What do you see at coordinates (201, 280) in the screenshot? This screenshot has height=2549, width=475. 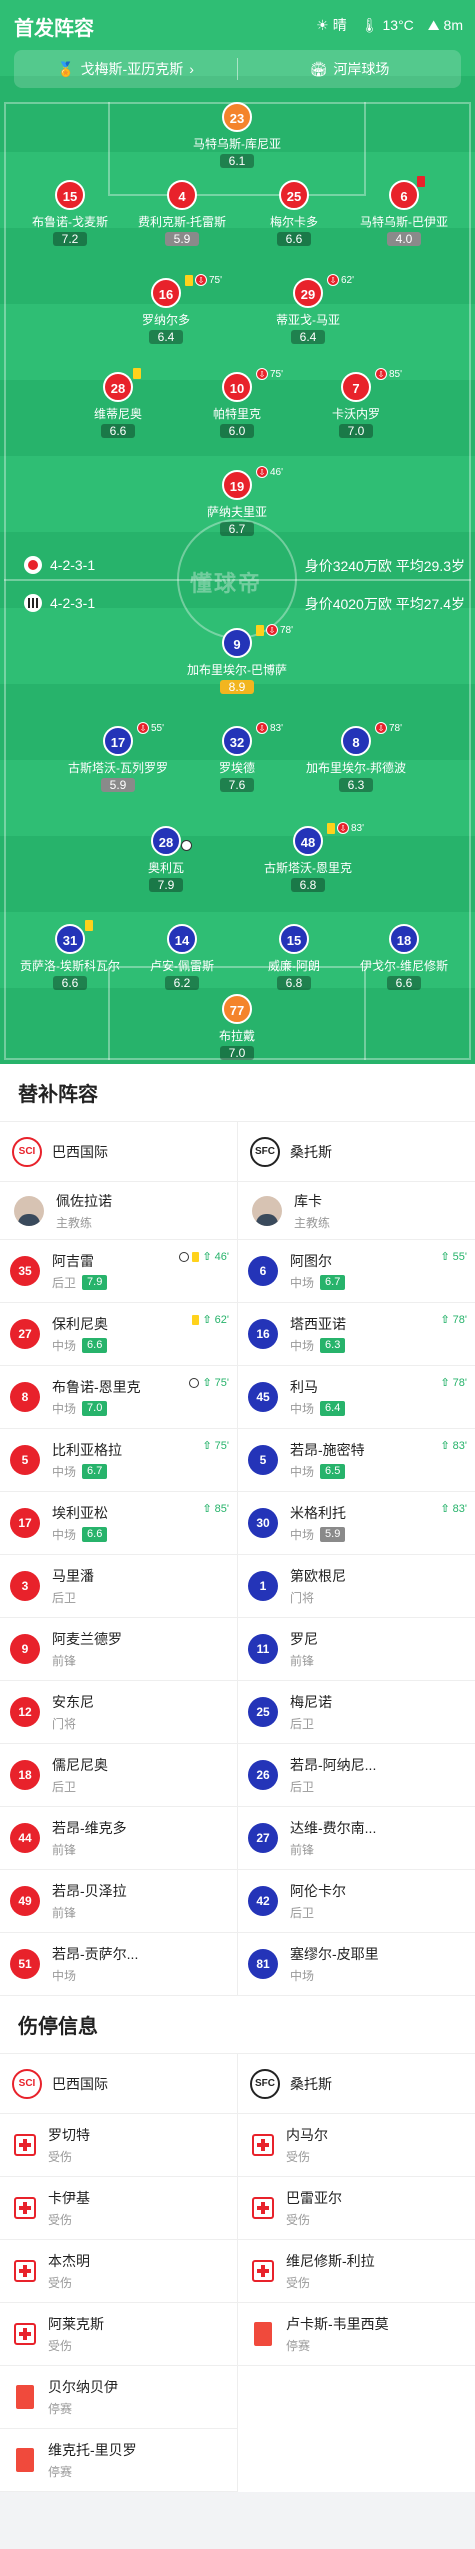 I see `sub-out-icon: ⇩` at bounding box center [201, 280].